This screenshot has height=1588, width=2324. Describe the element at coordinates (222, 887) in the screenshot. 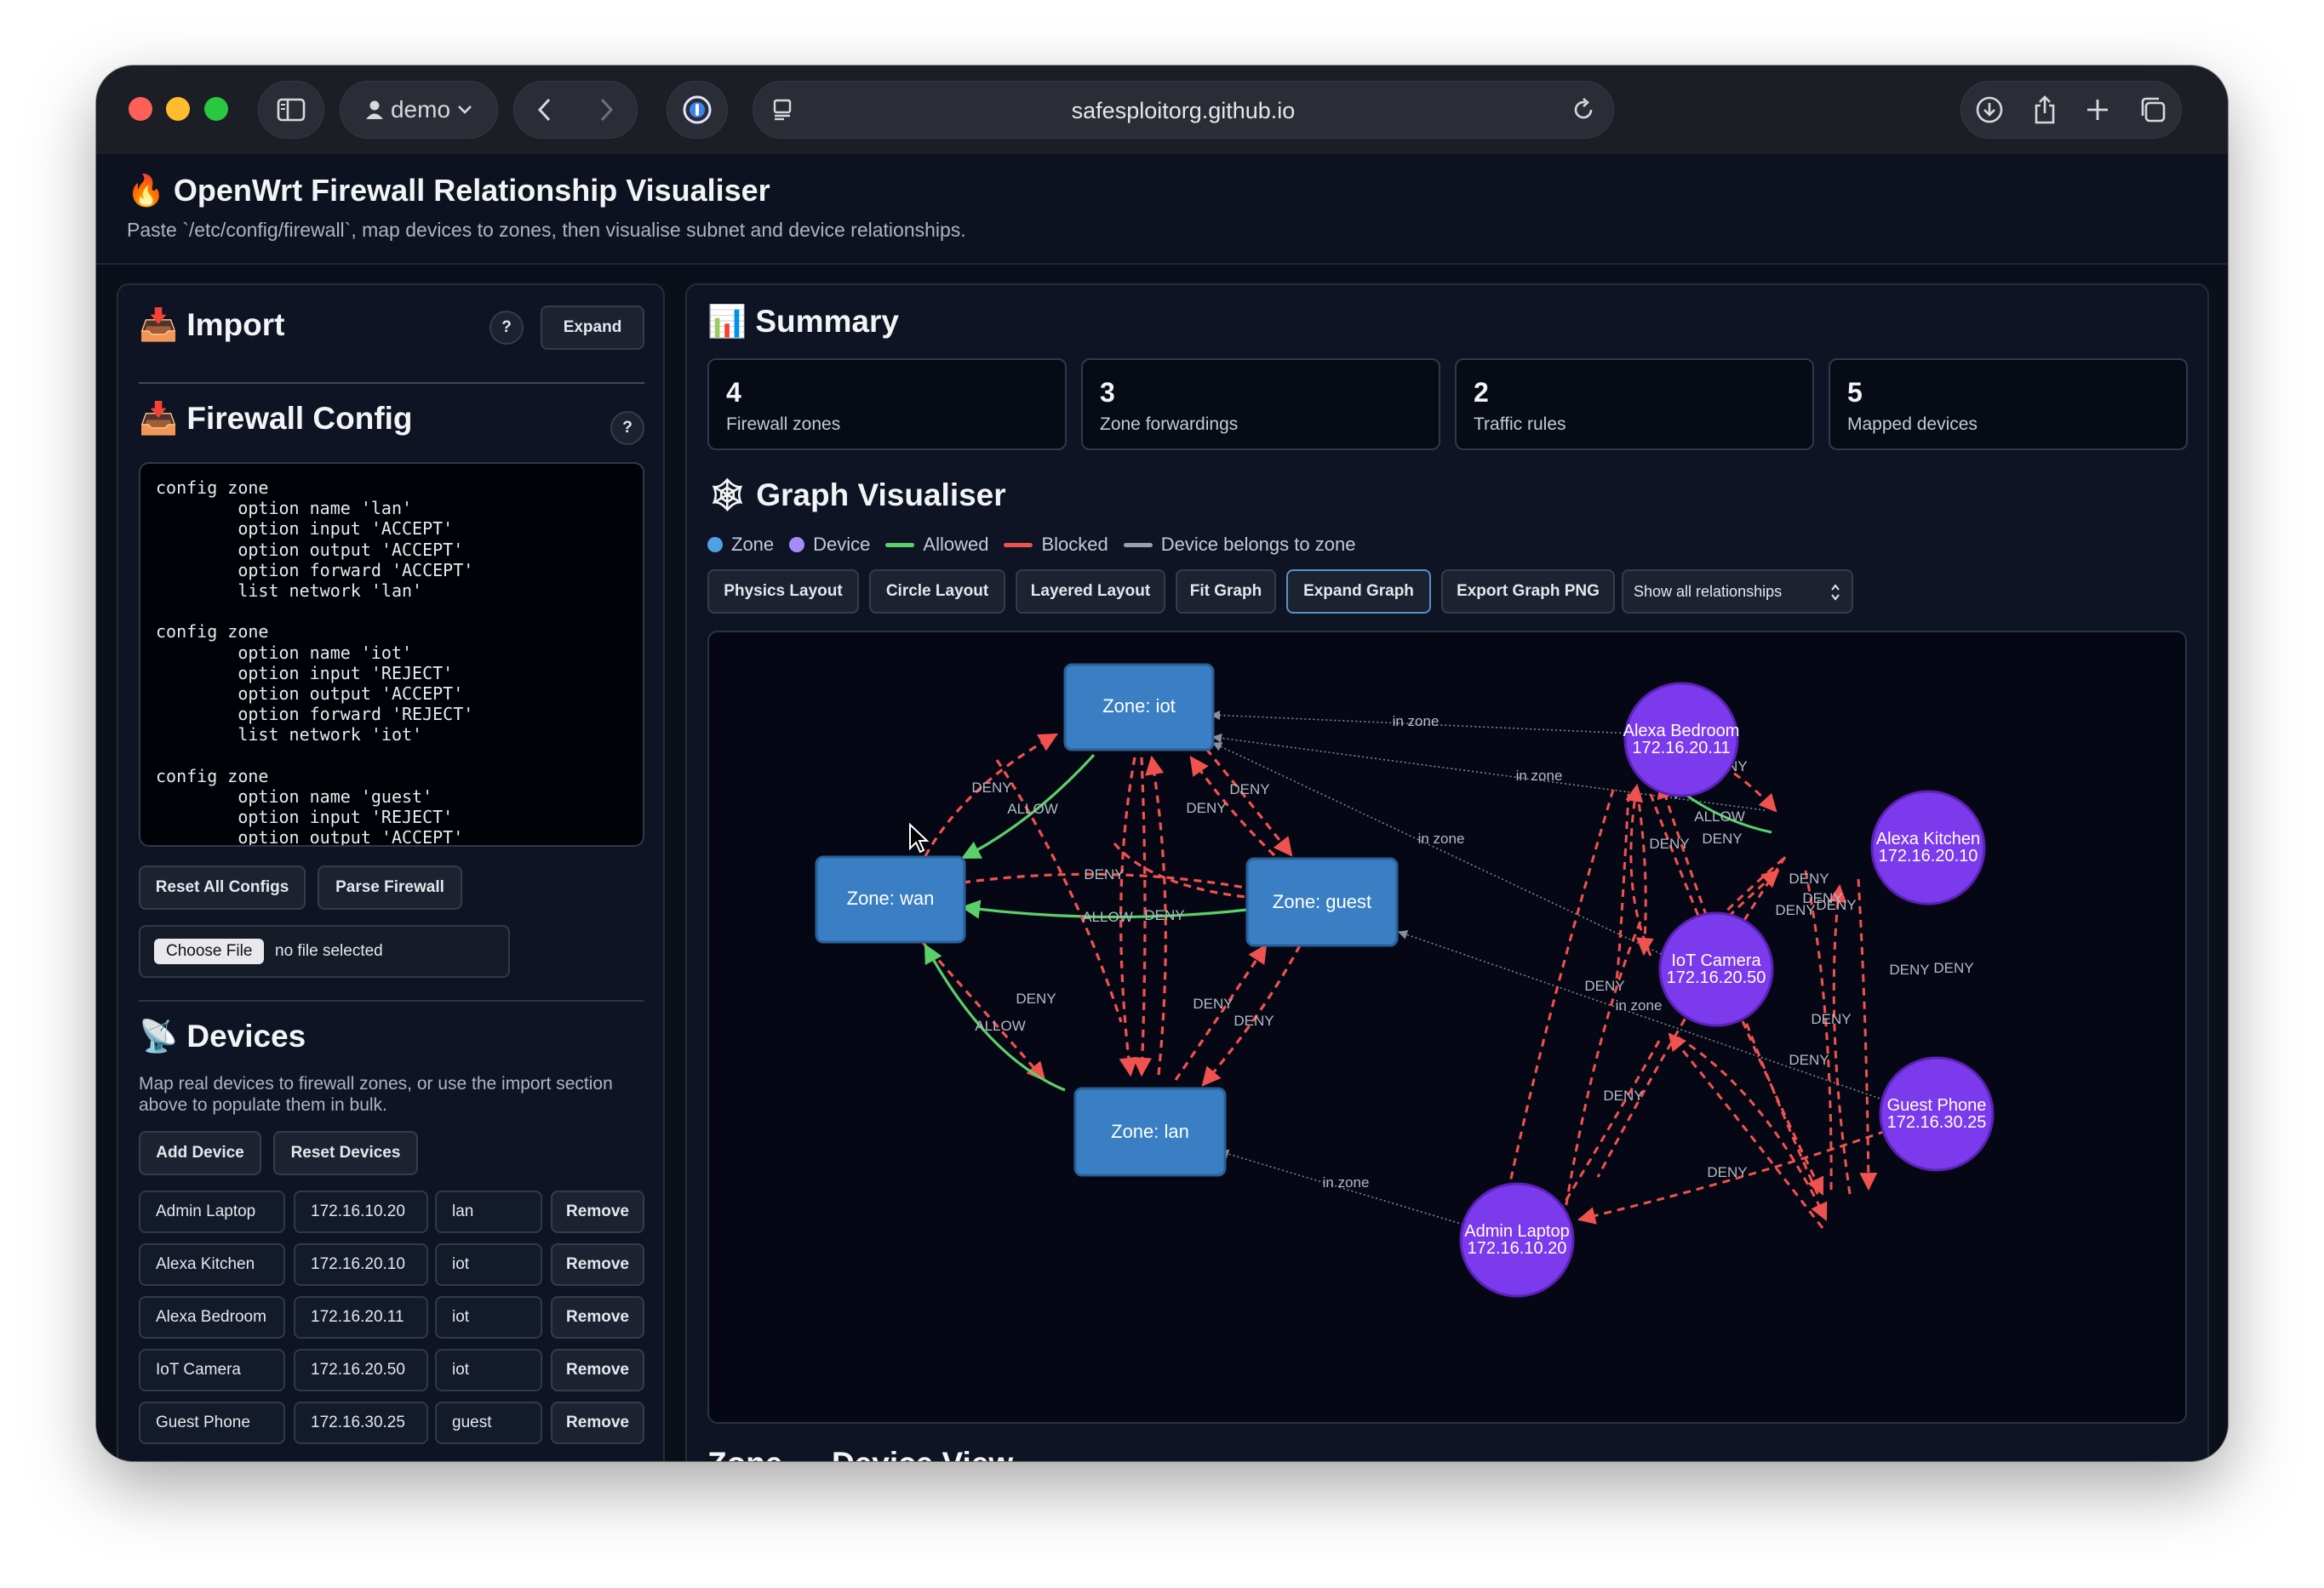

I see `reset-all-configs-button: Reset All Configs` at that location.